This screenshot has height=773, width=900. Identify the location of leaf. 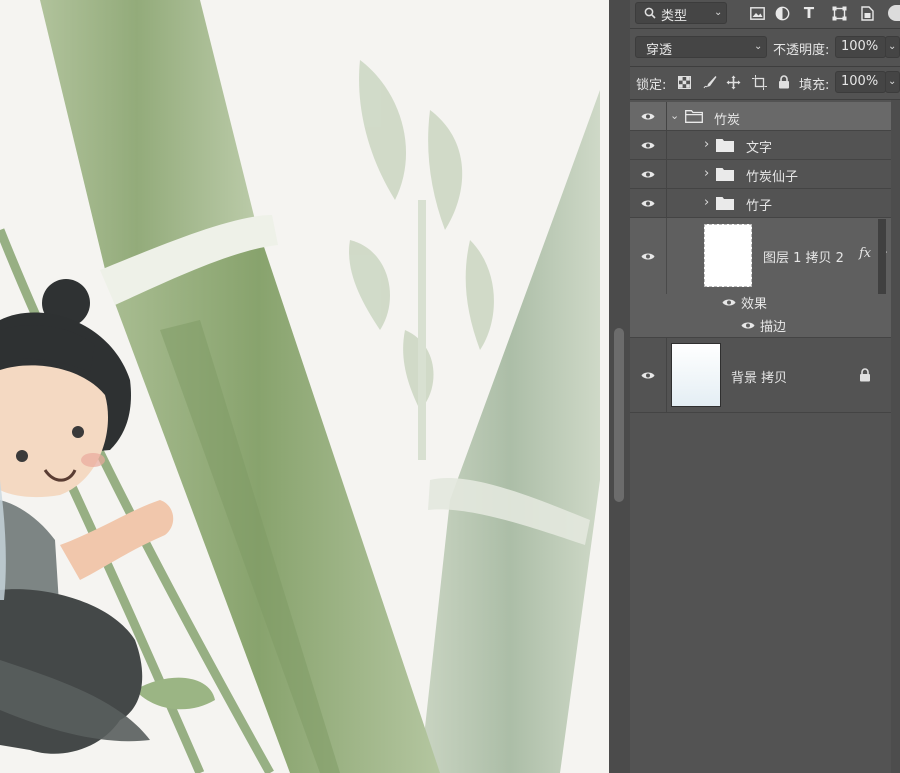
(175, 693).